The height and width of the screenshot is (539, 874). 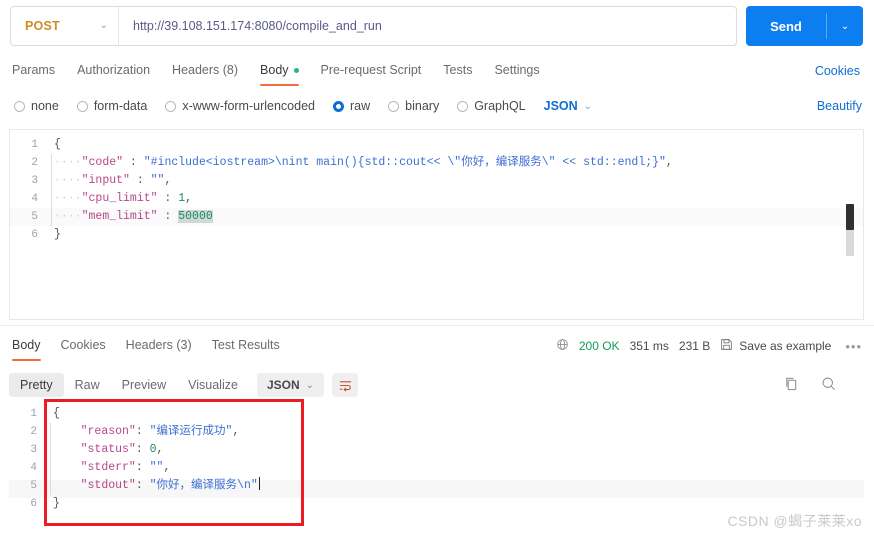 What do you see at coordinates (119, 216) in the screenshot?
I see `json-key: "mem_limit"` at bounding box center [119, 216].